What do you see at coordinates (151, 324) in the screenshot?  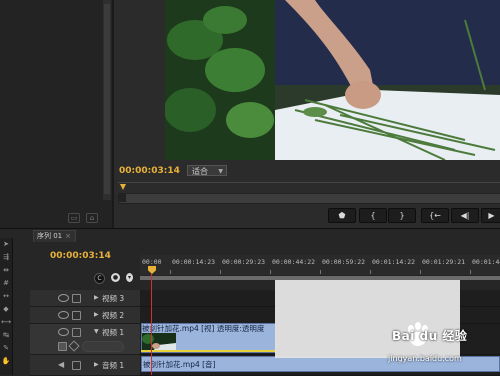 I see `timeline-playhead-line` at bounding box center [151, 324].